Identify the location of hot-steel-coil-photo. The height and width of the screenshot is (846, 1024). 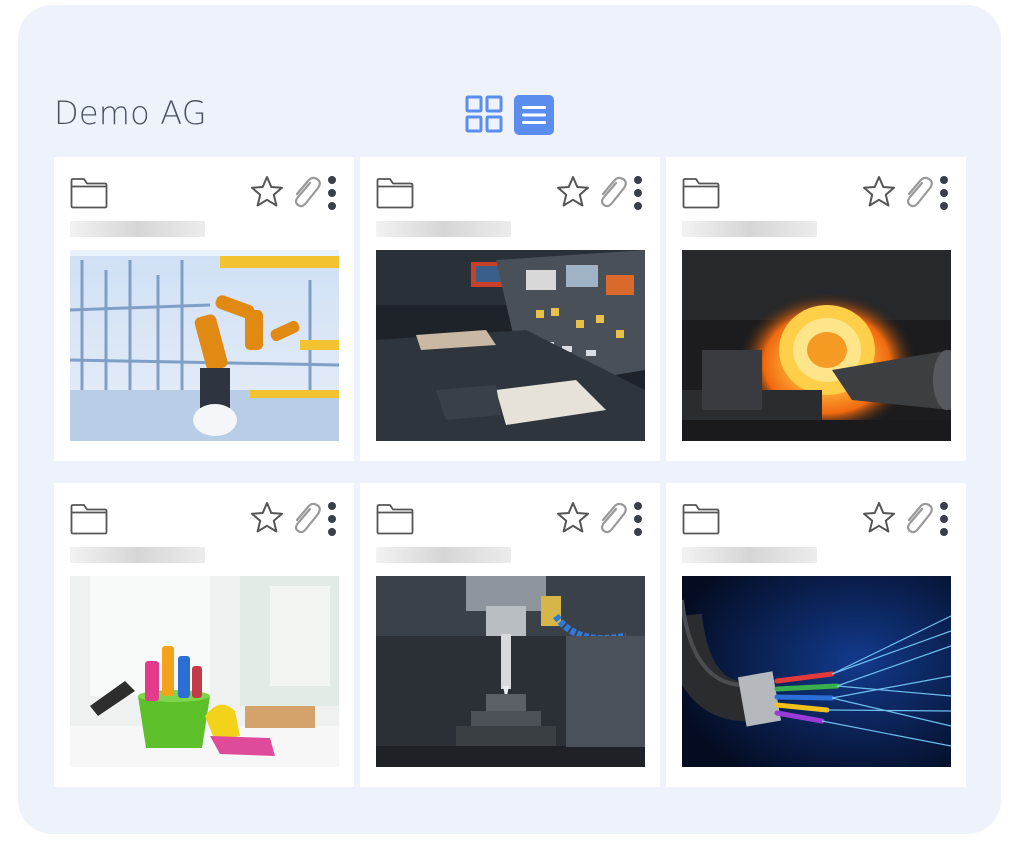
(816, 345).